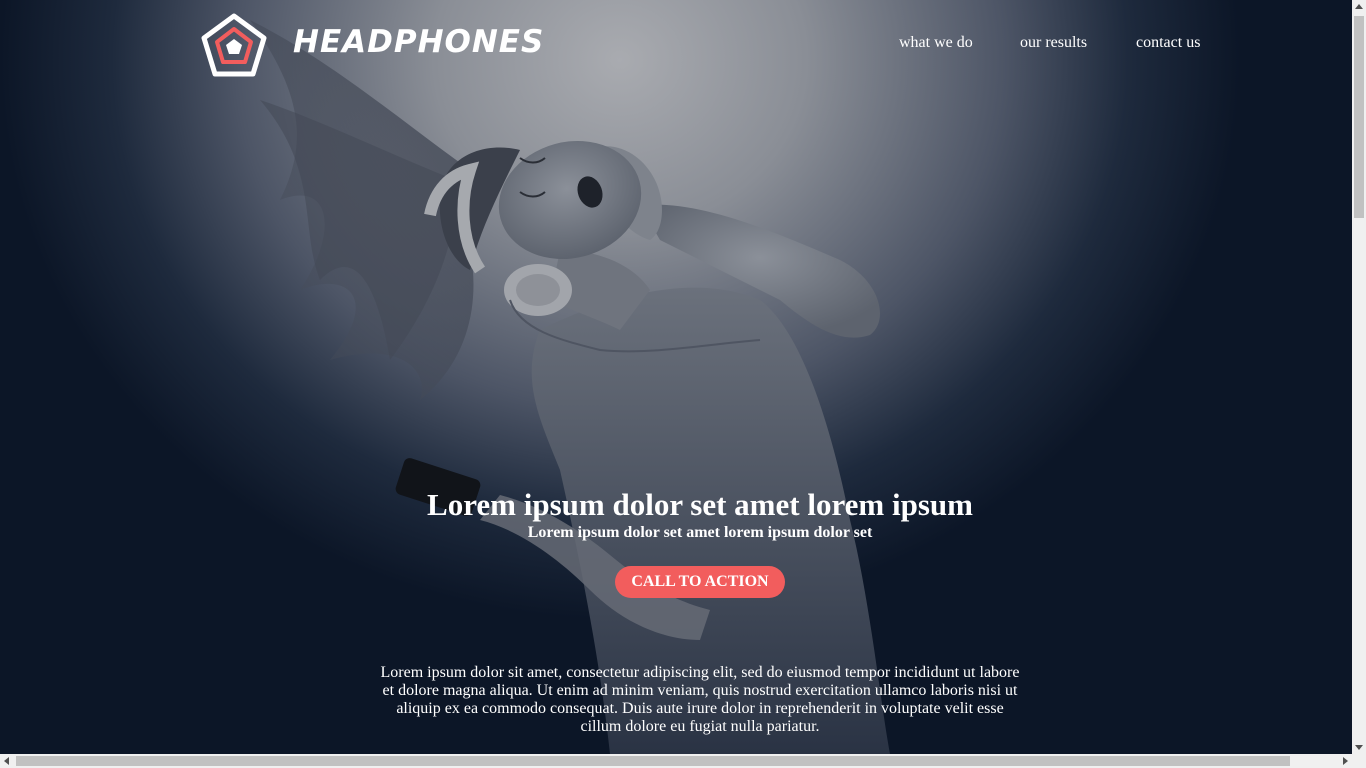  What do you see at coordinates (6, 761) in the screenshot?
I see `scroll-left-arrow-icon` at bounding box center [6, 761].